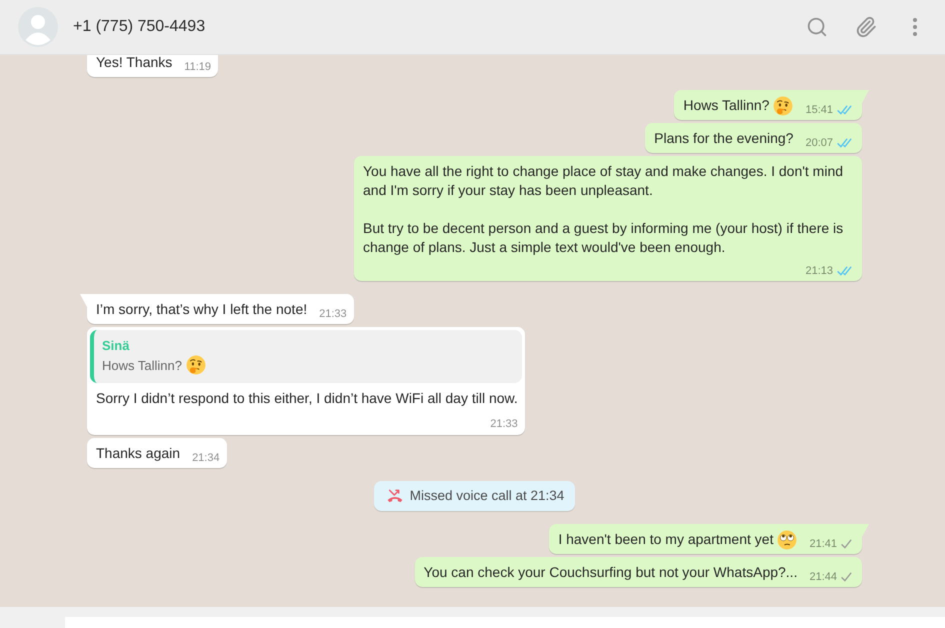 The image size is (945, 628). I want to click on message-text: Yes! Thanks, so click(134, 63).